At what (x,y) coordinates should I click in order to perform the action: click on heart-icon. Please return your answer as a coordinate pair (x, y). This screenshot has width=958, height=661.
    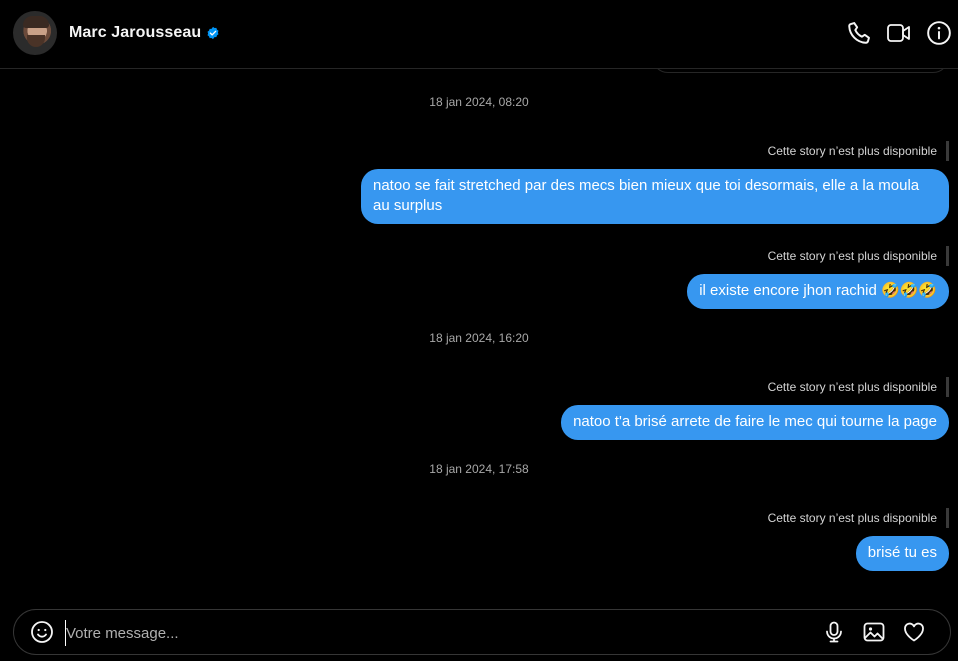
    Looking at the image, I should click on (914, 632).